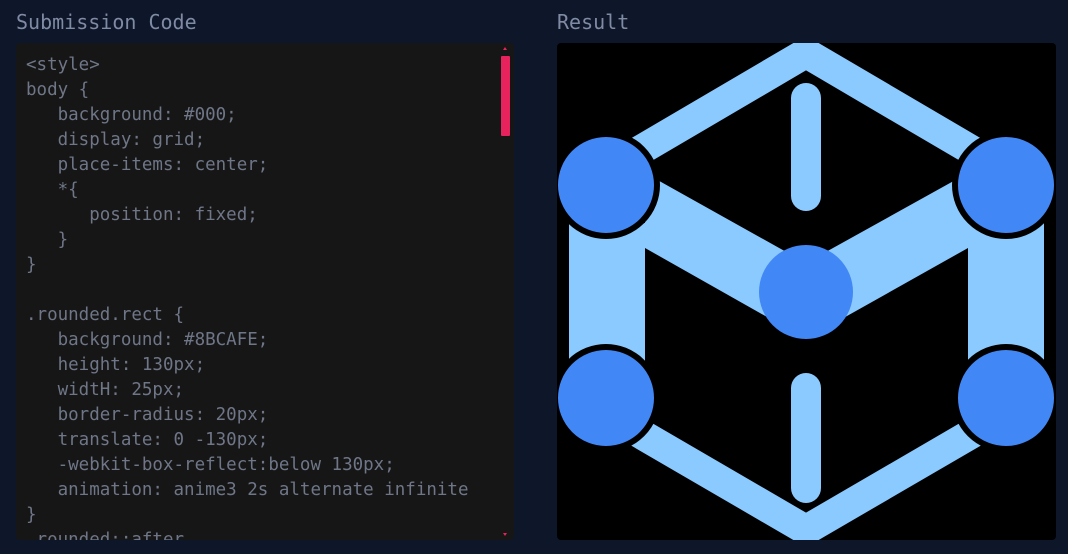 This screenshot has width=1068, height=554. I want to click on code-line: .rounded::after, so click(105, 535).